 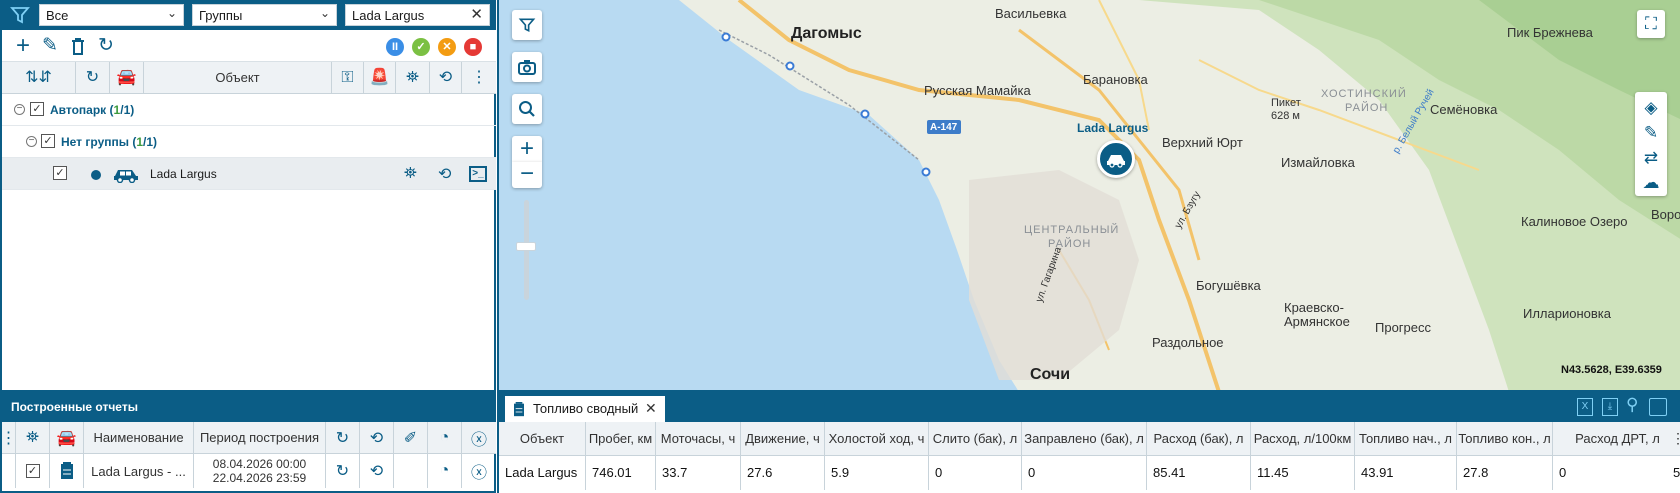 I want to click on map-label-dagomys: Дагомыс, so click(x=826, y=33).